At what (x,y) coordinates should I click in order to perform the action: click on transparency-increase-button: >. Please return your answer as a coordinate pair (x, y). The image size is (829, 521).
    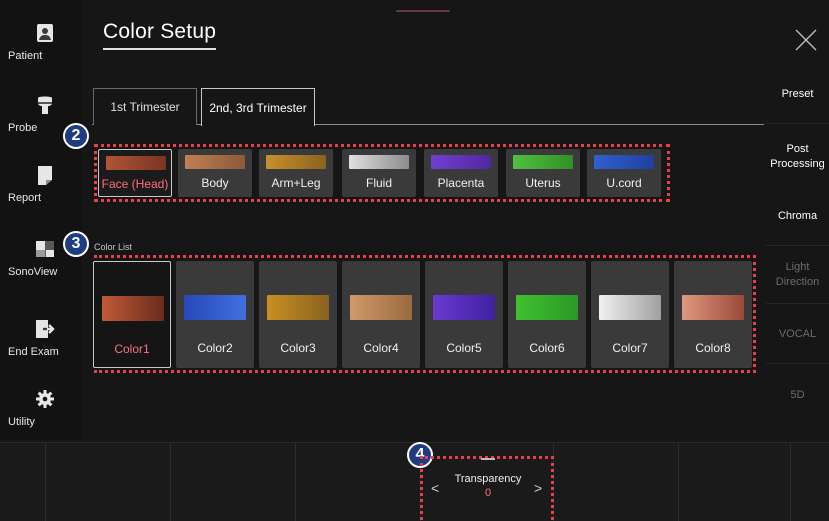
    Looking at the image, I should click on (538, 488).